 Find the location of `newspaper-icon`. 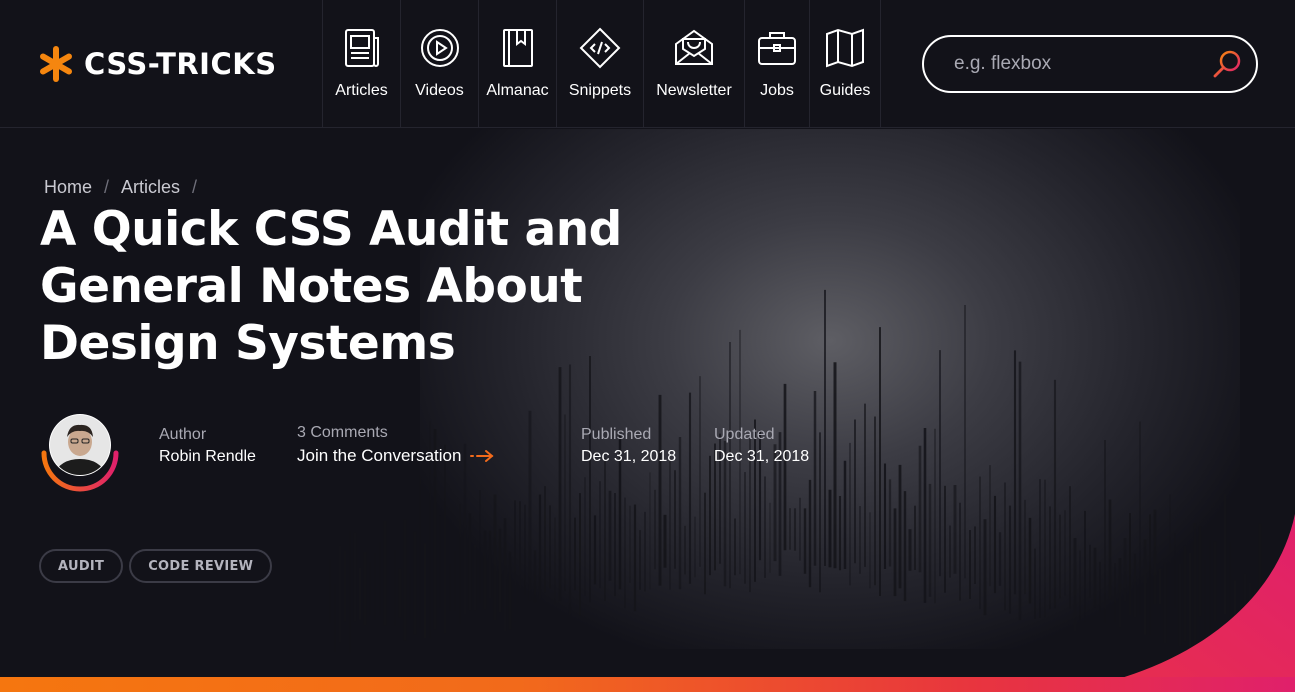

newspaper-icon is located at coordinates (361, 48).